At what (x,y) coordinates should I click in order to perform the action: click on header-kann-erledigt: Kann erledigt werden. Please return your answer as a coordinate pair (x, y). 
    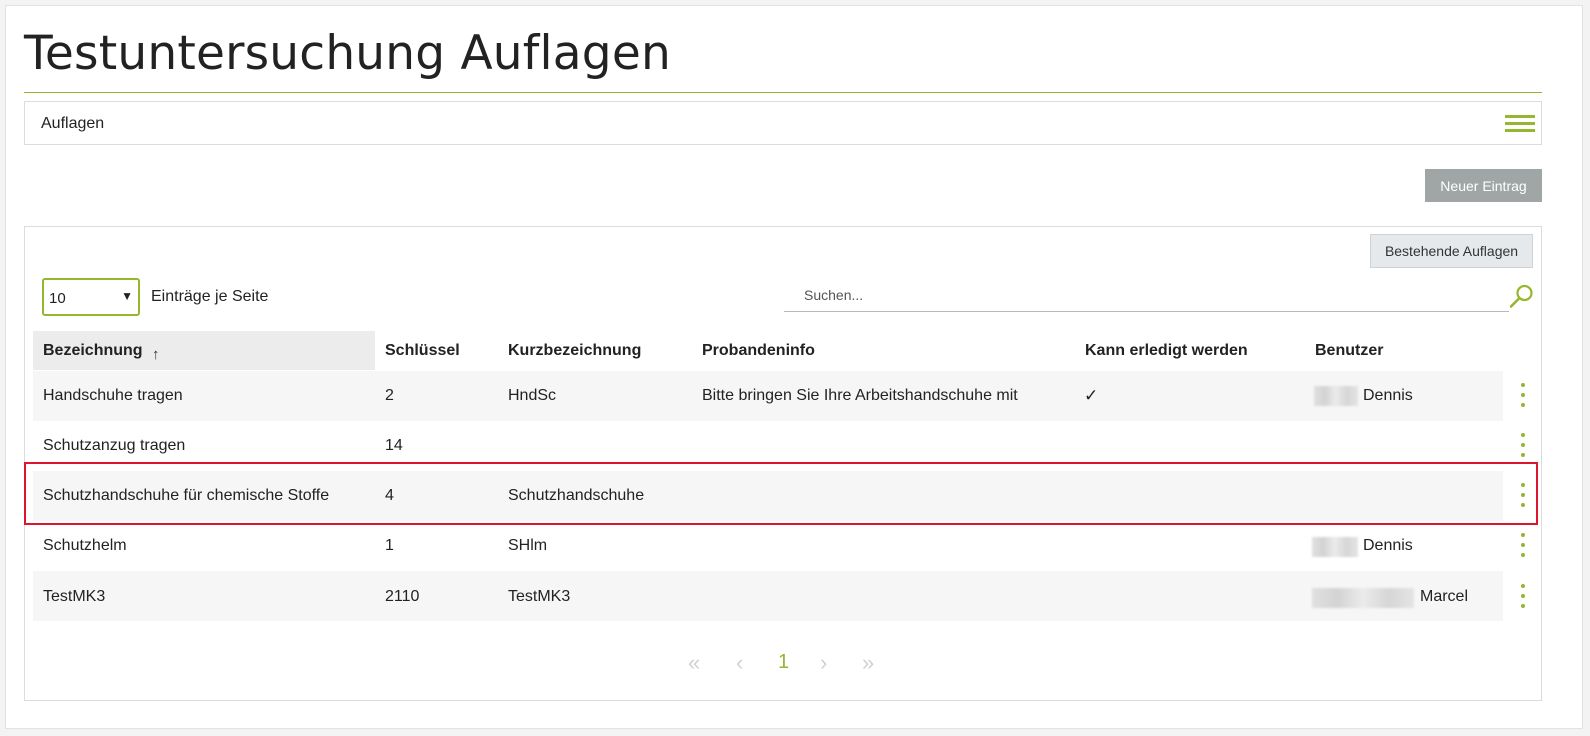
    Looking at the image, I should click on (1166, 351).